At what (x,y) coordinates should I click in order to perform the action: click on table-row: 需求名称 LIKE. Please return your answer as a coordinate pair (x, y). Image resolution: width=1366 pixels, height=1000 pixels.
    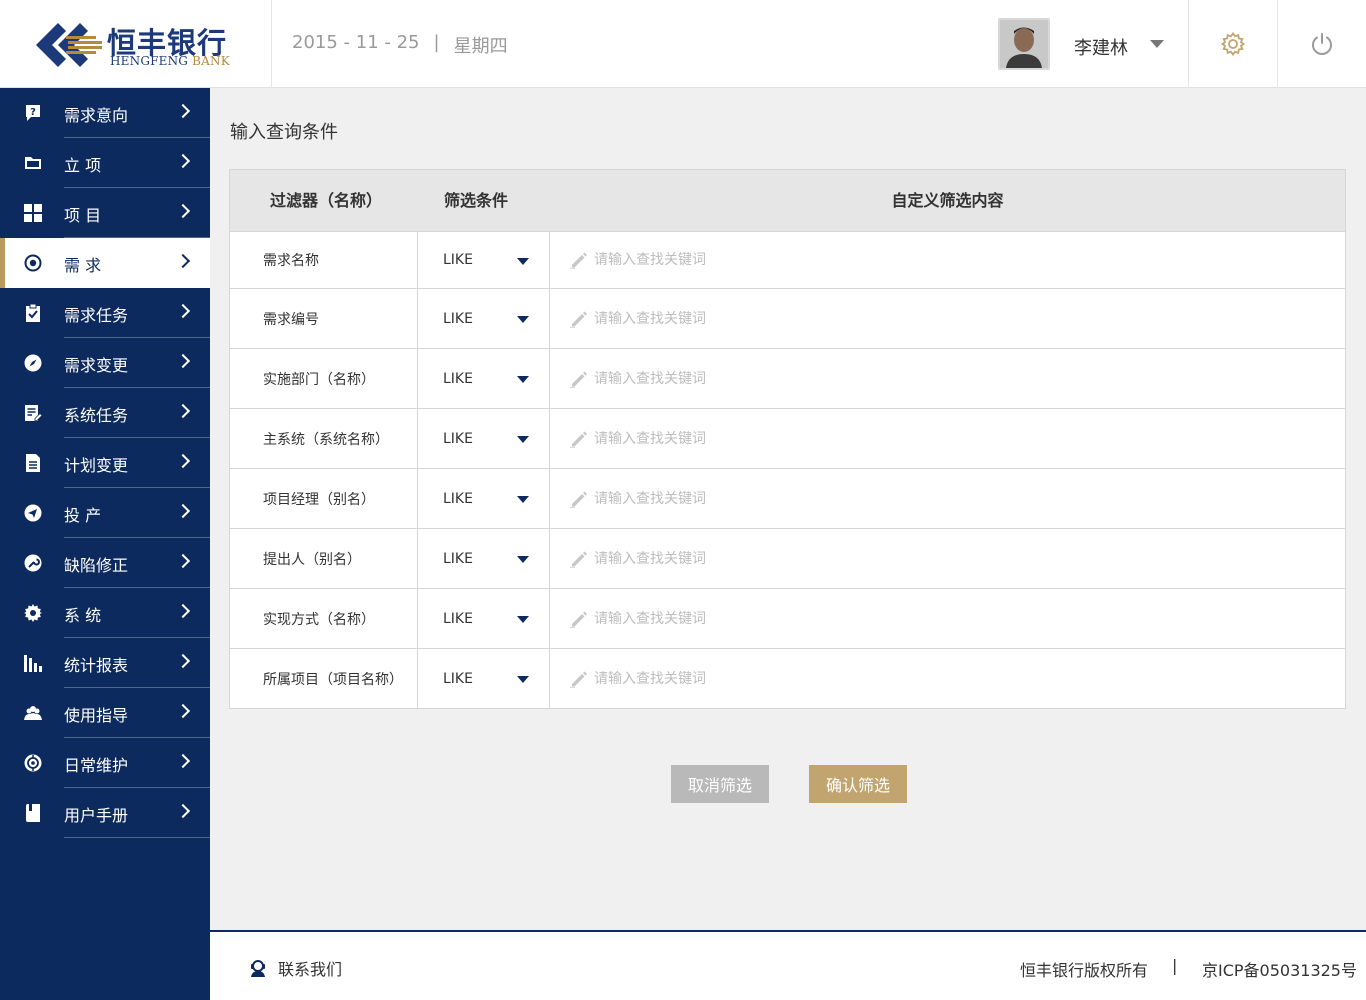
    Looking at the image, I should click on (787, 260).